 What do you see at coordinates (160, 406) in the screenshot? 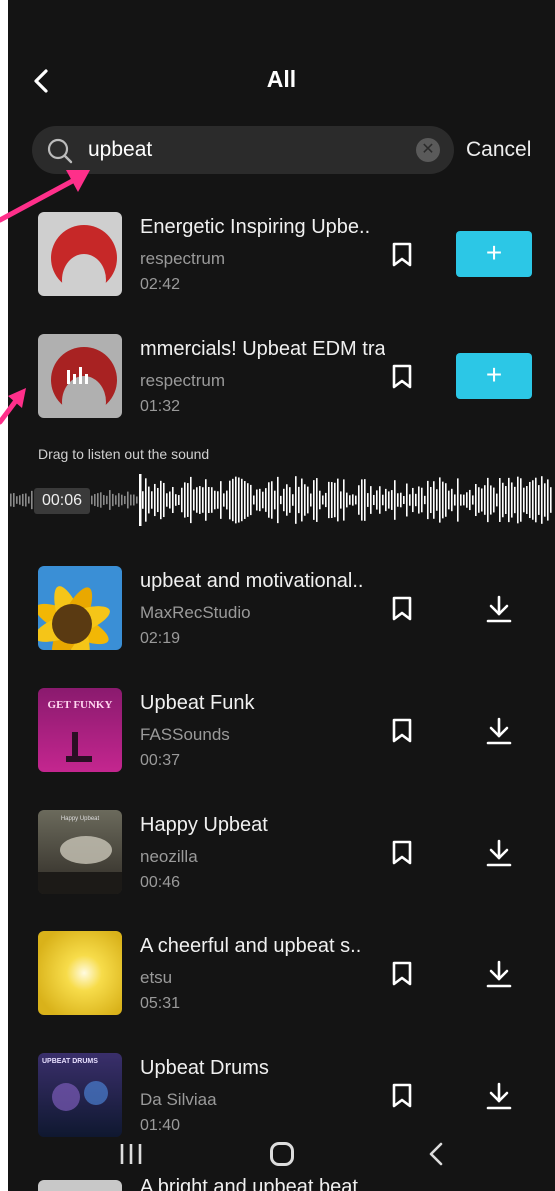
I see `track-duration: 01:32` at bounding box center [160, 406].